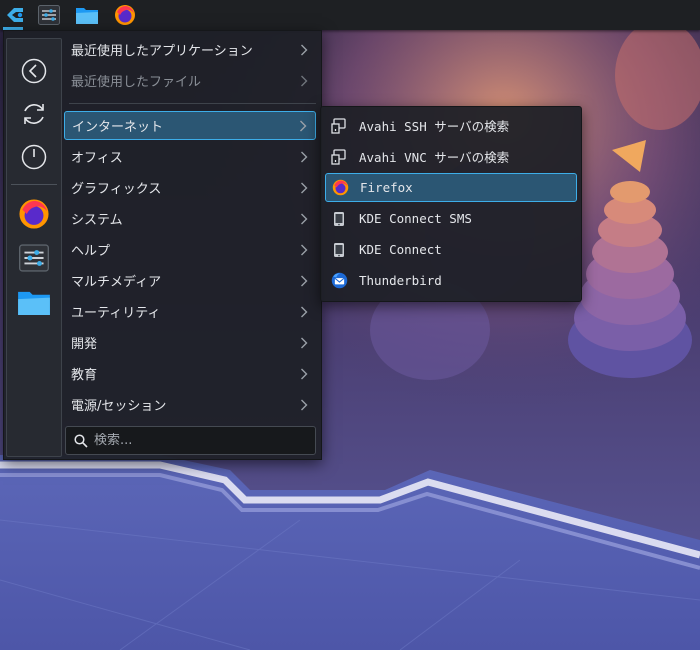 This screenshot has width=700, height=650. What do you see at coordinates (190, 373) in the screenshot?
I see `category-education: 教育` at bounding box center [190, 373].